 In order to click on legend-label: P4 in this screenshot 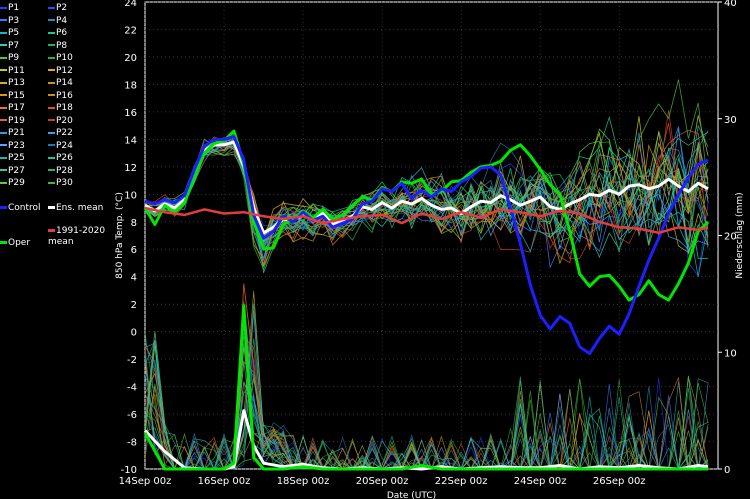, I will do `click(62, 20)`.